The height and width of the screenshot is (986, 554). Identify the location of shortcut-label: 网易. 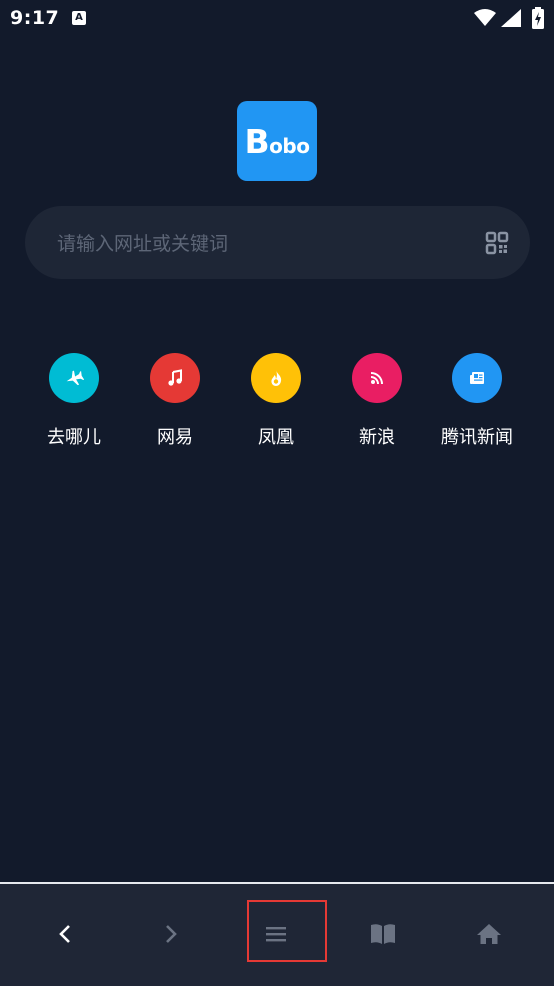
(175, 437).